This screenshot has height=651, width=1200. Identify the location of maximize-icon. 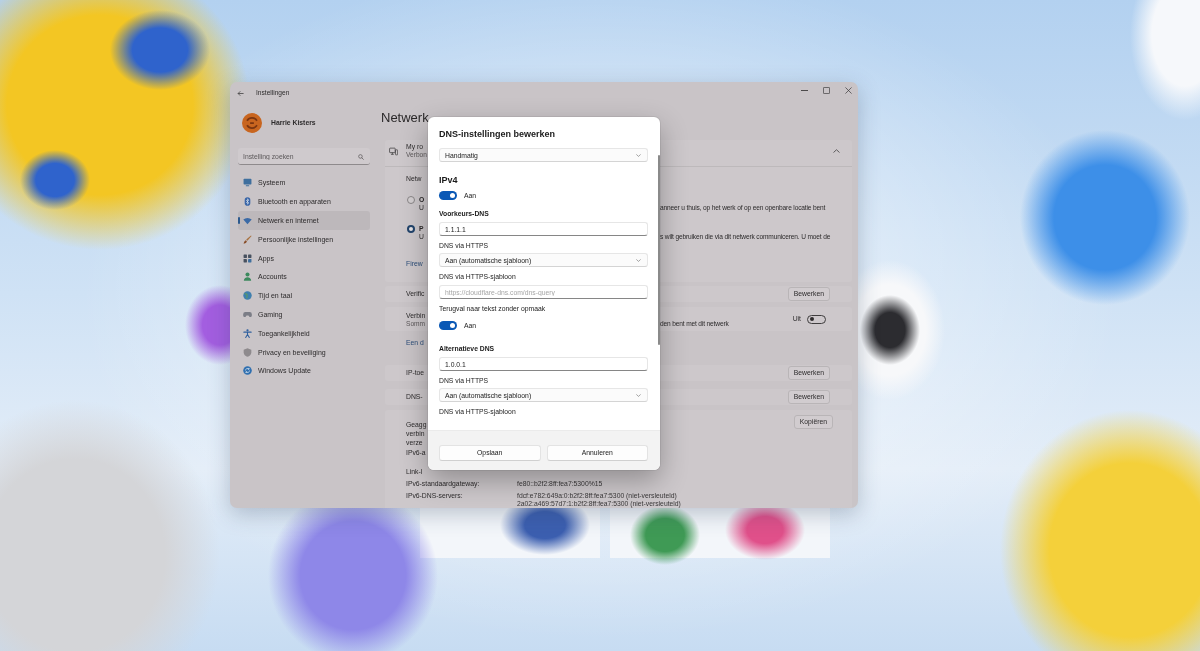
(826, 90).